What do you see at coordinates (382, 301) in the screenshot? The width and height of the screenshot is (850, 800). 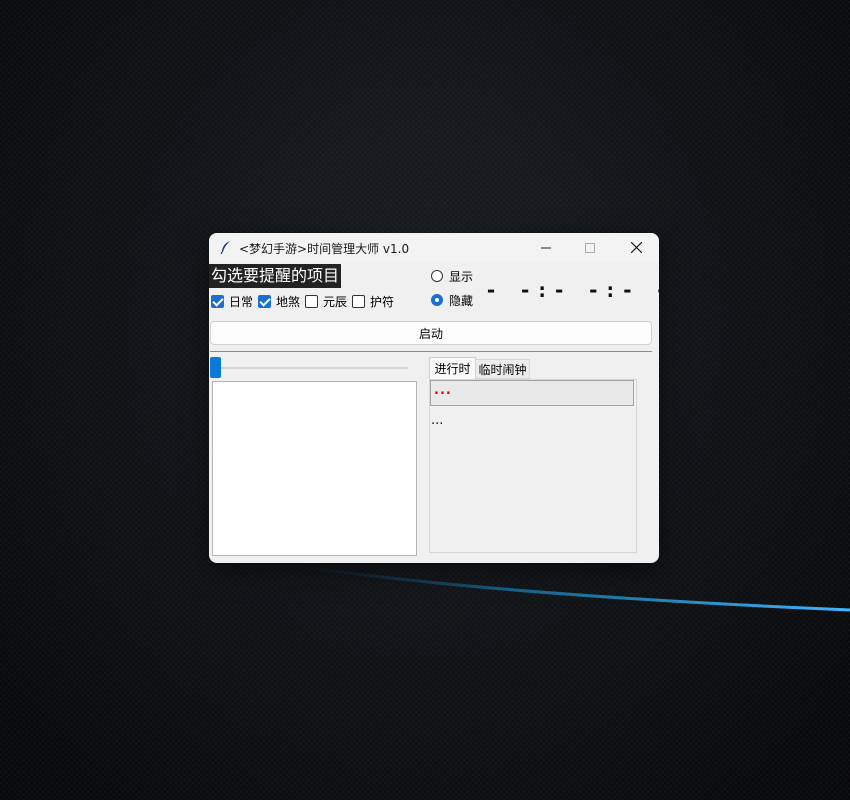 I see `checkbox-label: 护符` at bounding box center [382, 301].